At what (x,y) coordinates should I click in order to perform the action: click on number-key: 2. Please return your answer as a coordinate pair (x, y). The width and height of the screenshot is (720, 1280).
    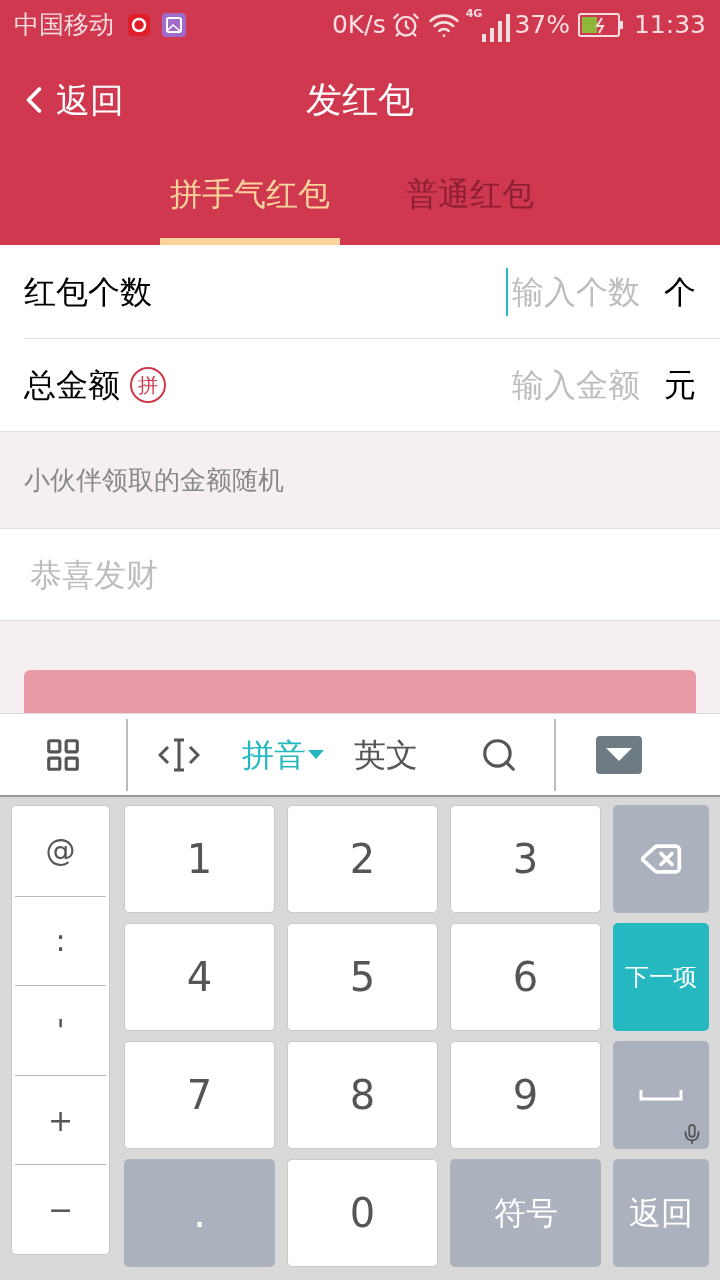
    Looking at the image, I should click on (362, 859).